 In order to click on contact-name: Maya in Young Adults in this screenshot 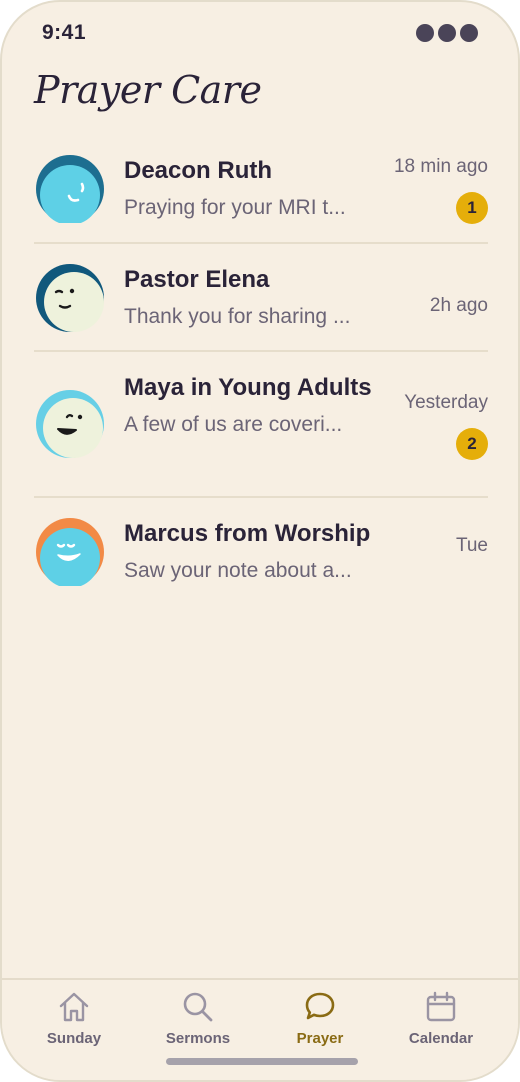, I will do `click(248, 387)`.